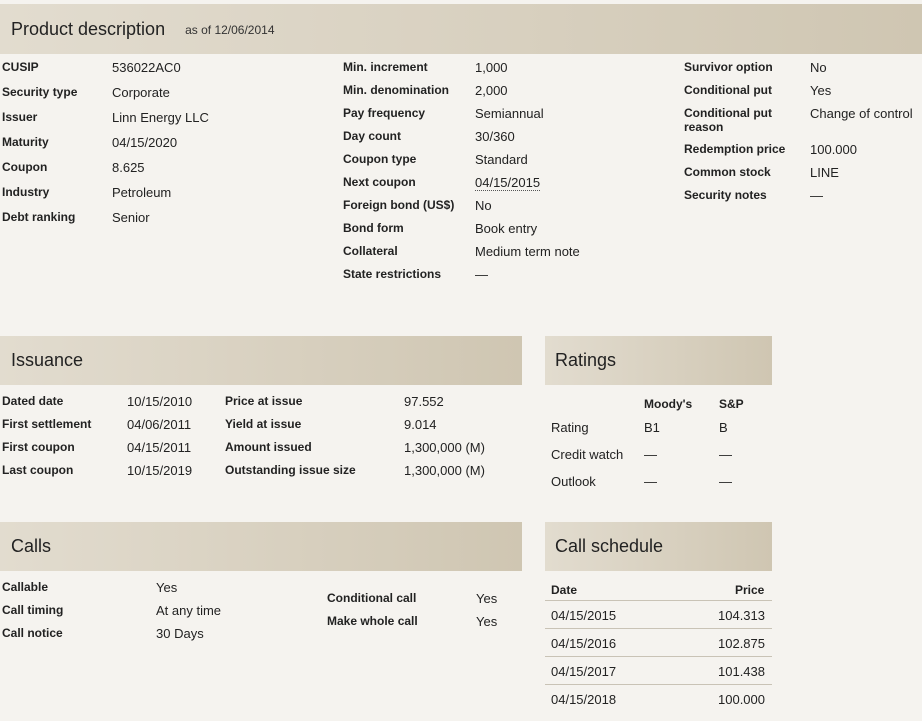 The width and height of the screenshot is (922, 721). What do you see at coordinates (396, 90) in the screenshot?
I see `min-denomination-label: Min. denomination` at bounding box center [396, 90].